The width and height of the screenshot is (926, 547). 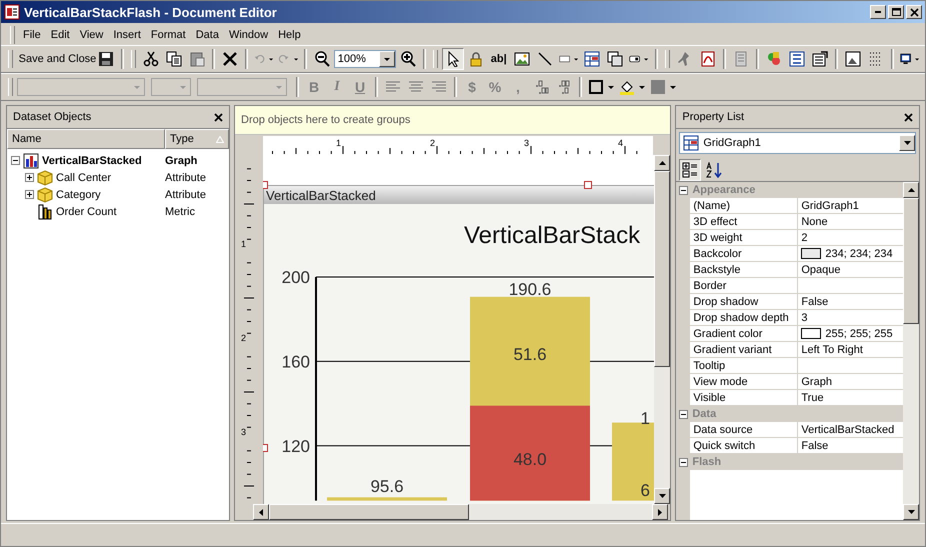 What do you see at coordinates (86, 139) in the screenshot?
I see `column-header: Name` at bounding box center [86, 139].